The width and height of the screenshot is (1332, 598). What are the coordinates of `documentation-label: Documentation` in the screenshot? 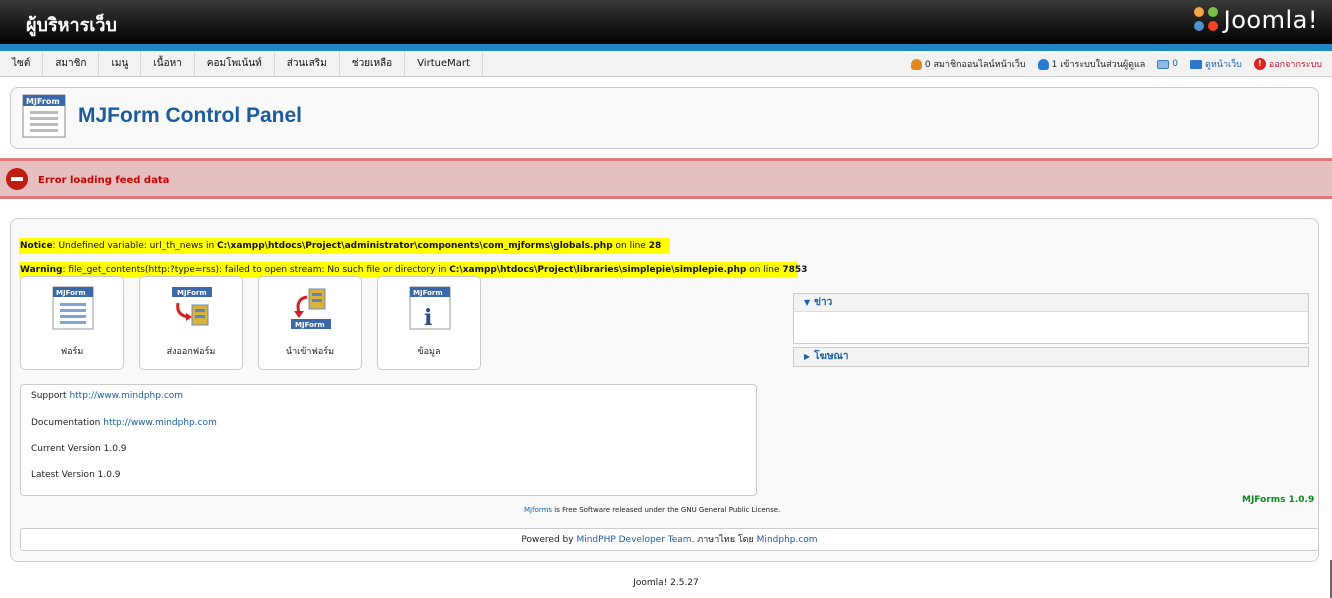 It's located at (67, 423).